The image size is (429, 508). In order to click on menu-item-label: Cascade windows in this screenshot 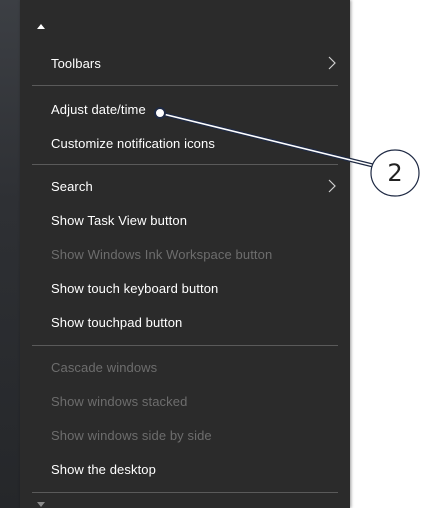, I will do `click(104, 367)`.